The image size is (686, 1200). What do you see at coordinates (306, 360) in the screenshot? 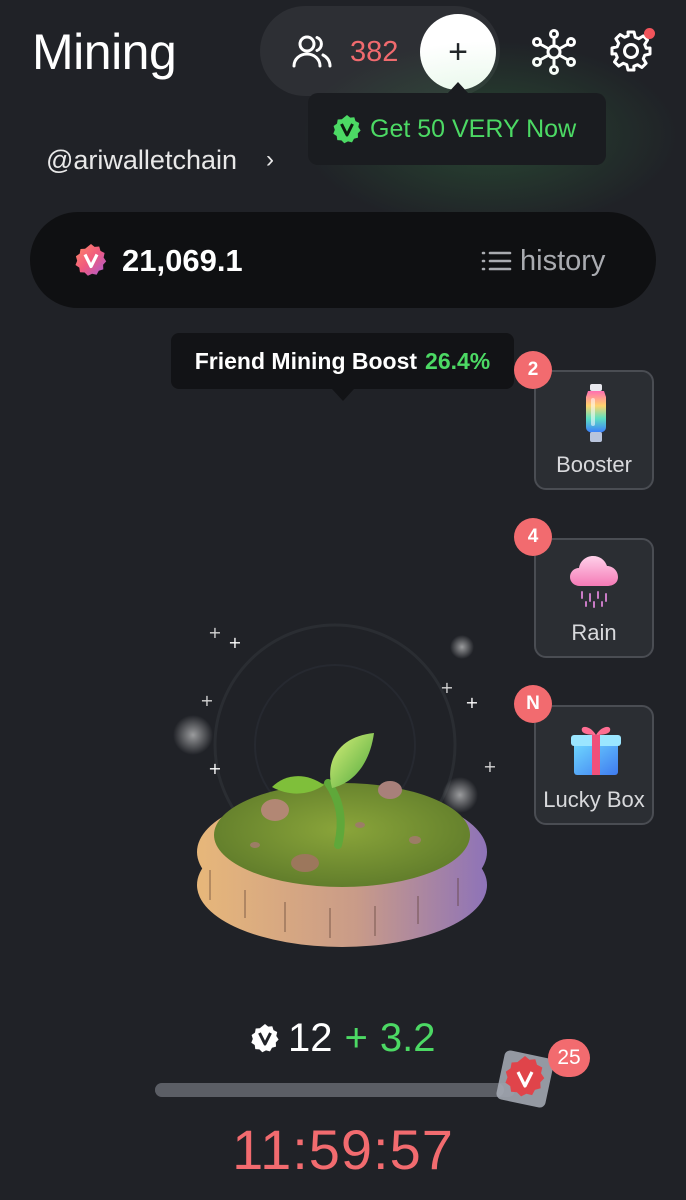
I see `boost-label: Friend Mining Boost` at bounding box center [306, 360].